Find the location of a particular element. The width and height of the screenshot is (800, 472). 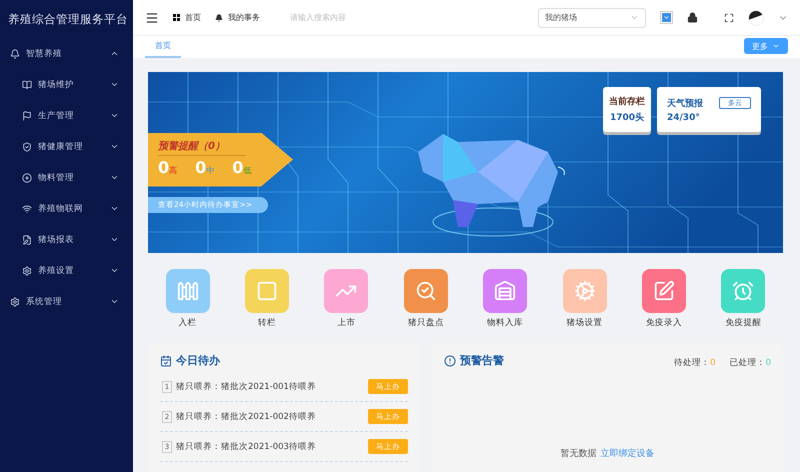

fullscreen-icon is located at coordinates (729, 17).